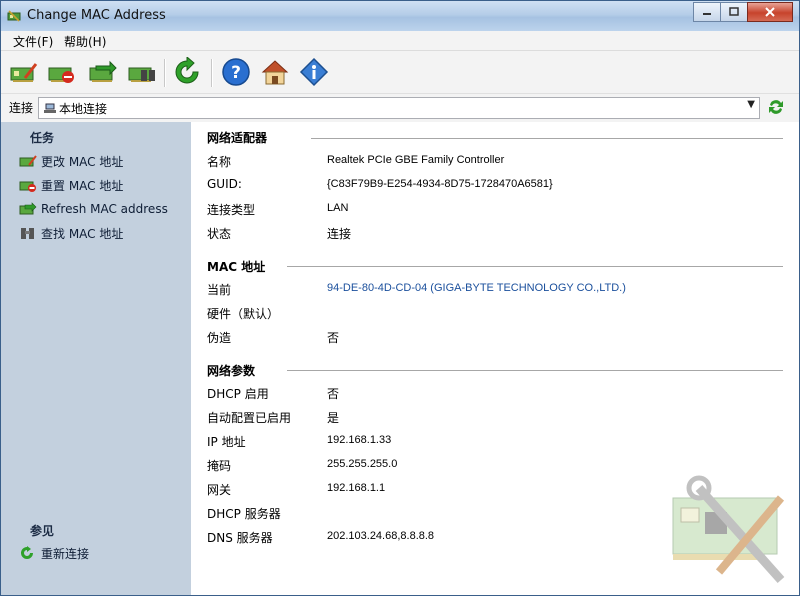 This screenshot has width=800, height=596. I want to click on see-also-heading: 参见, so click(42, 531).